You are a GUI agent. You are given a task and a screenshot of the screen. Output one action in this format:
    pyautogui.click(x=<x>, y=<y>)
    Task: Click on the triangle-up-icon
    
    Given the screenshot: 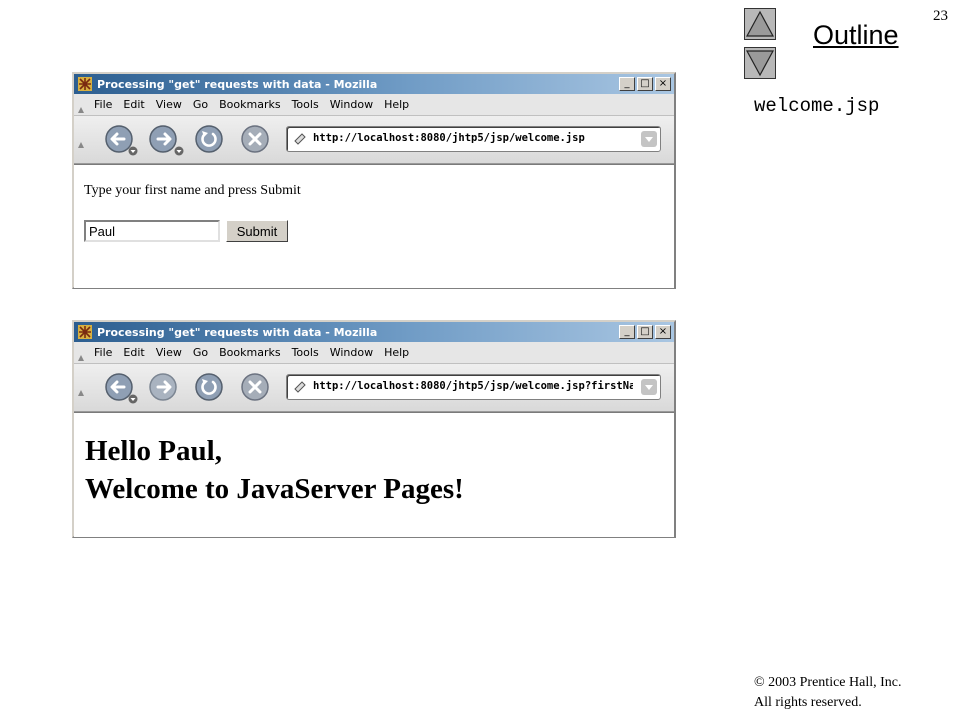 What is the action you would take?
    pyautogui.click(x=760, y=23)
    